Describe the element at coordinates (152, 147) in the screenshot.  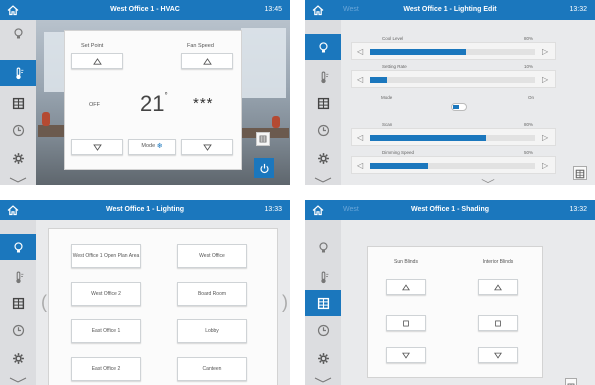
I see `mode-button: Mode ❄` at that location.